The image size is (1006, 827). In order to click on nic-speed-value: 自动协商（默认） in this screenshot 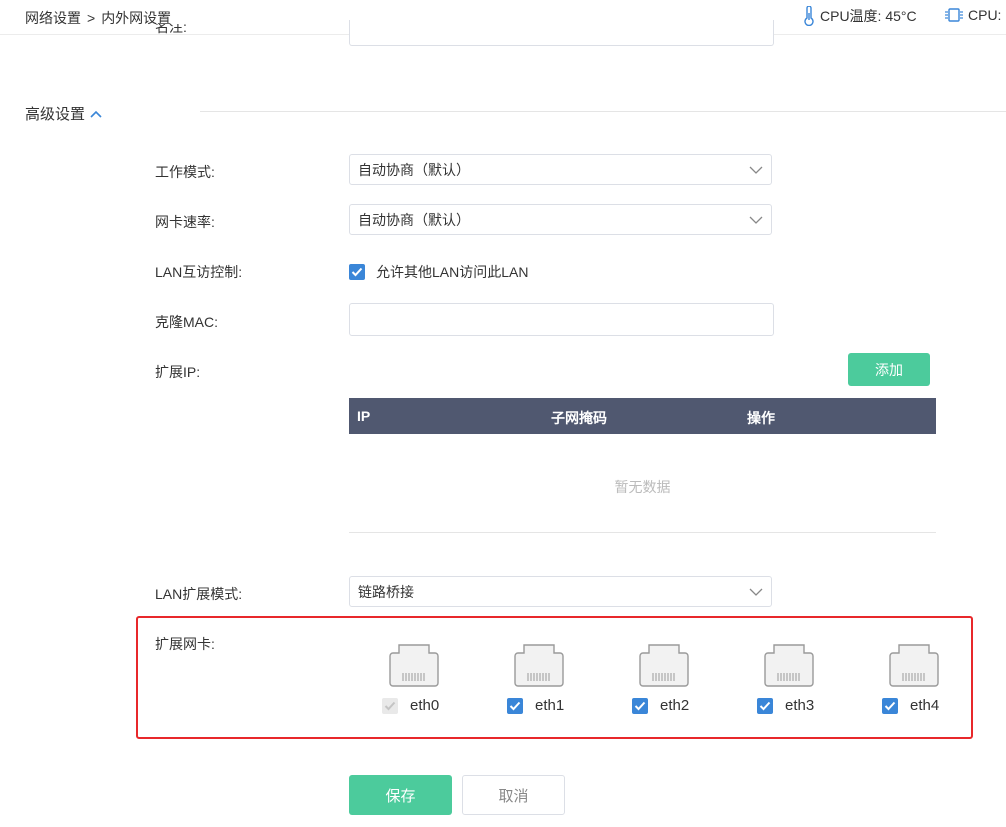, I will do `click(414, 219)`.